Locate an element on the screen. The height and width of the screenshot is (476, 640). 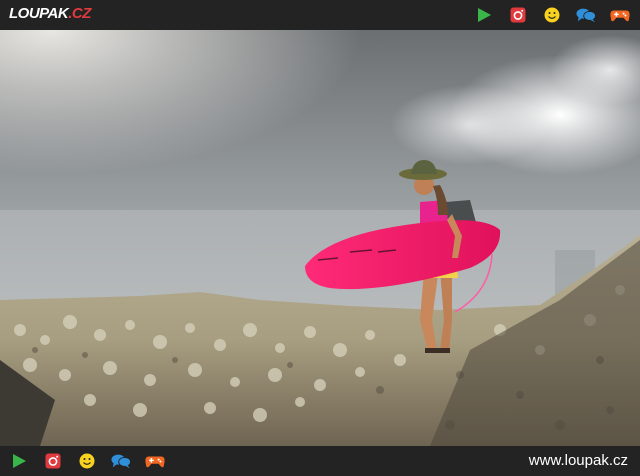
site-logo: LOUPAK.CZ is located at coordinates (50, 13).